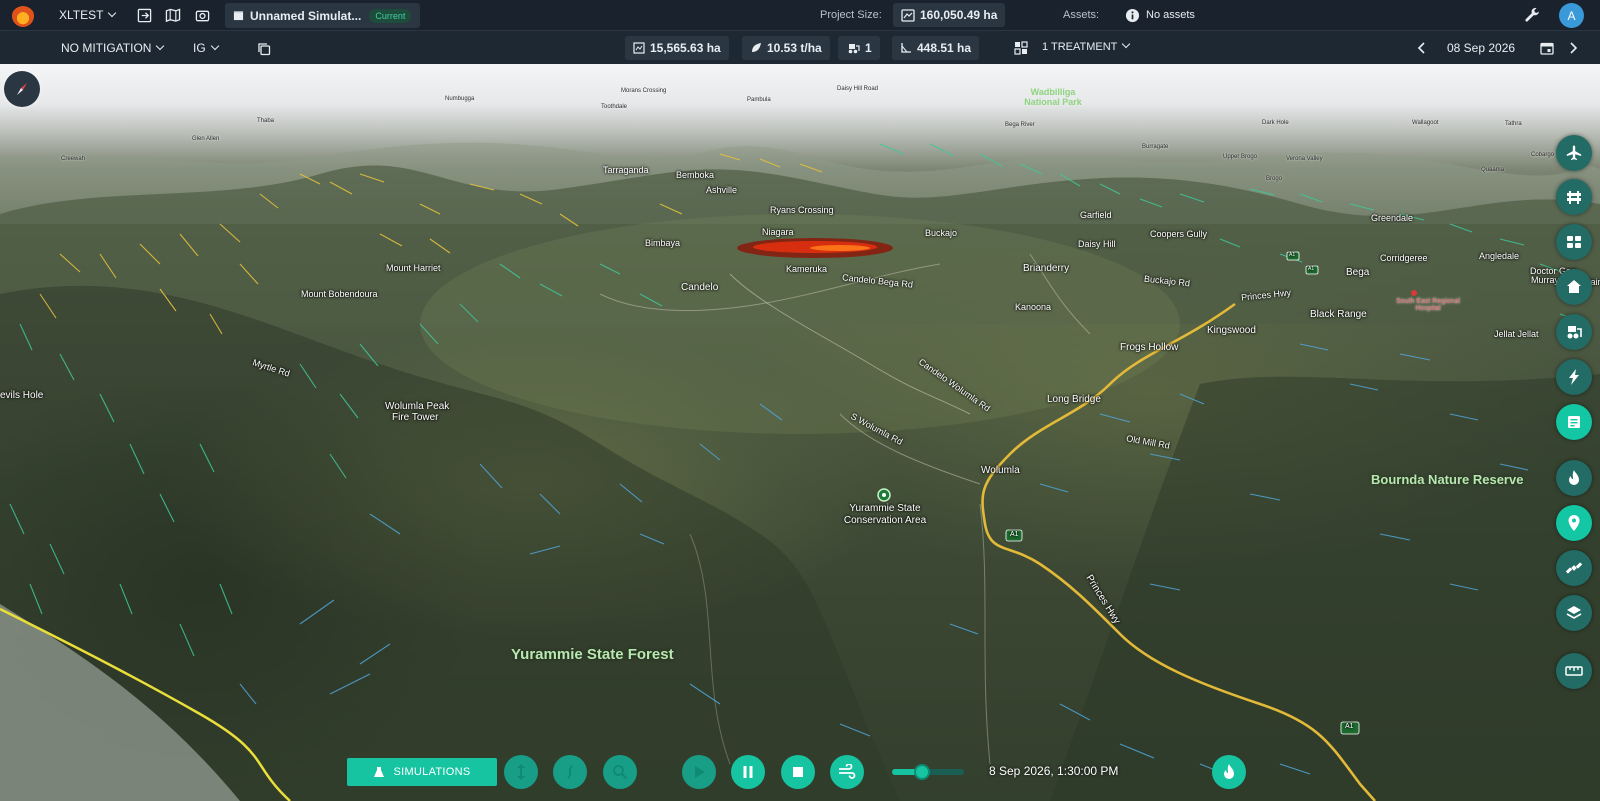 The image size is (1600, 801). What do you see at coordinates (851, 15) in the screenshot?
I see `project-size-label: Project Size:` at bounding box center [851, 15].